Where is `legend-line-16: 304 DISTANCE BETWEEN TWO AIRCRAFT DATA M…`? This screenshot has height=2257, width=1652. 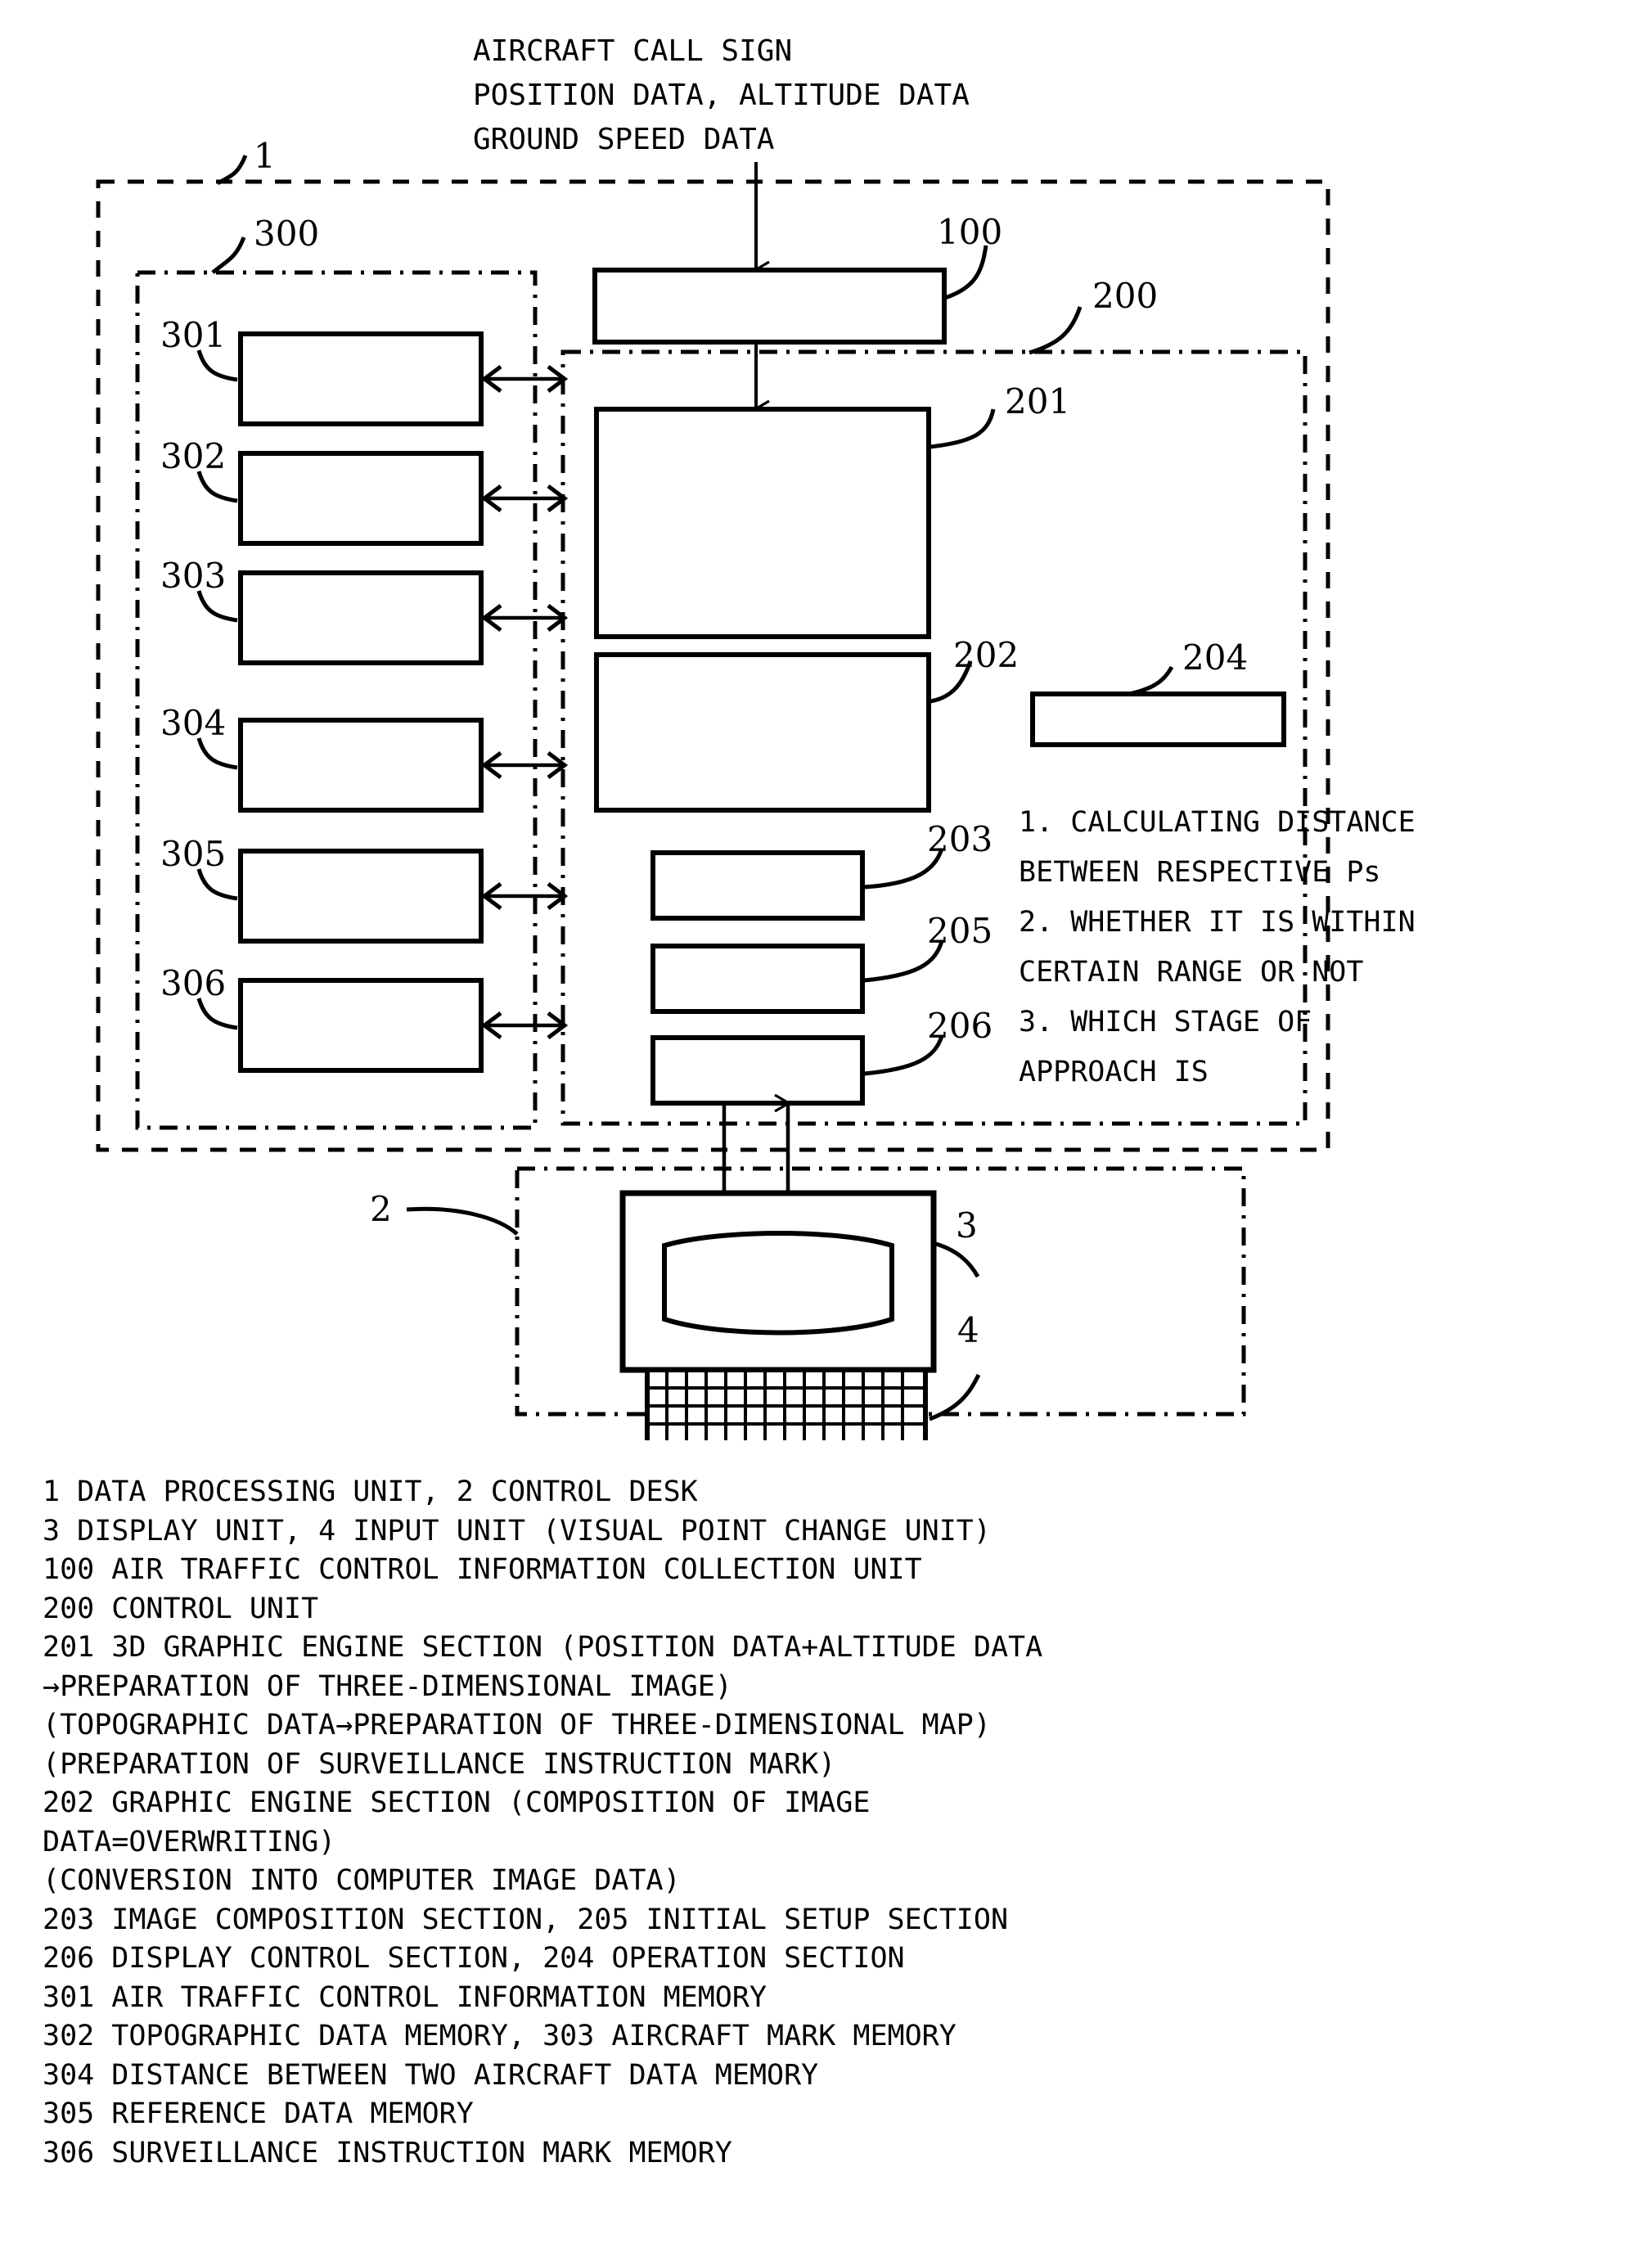 legend-line-16: 304 DISTANCE BETWEEN TWO AIRCRAFT DATA M… is located at coordinates (431, 2075).